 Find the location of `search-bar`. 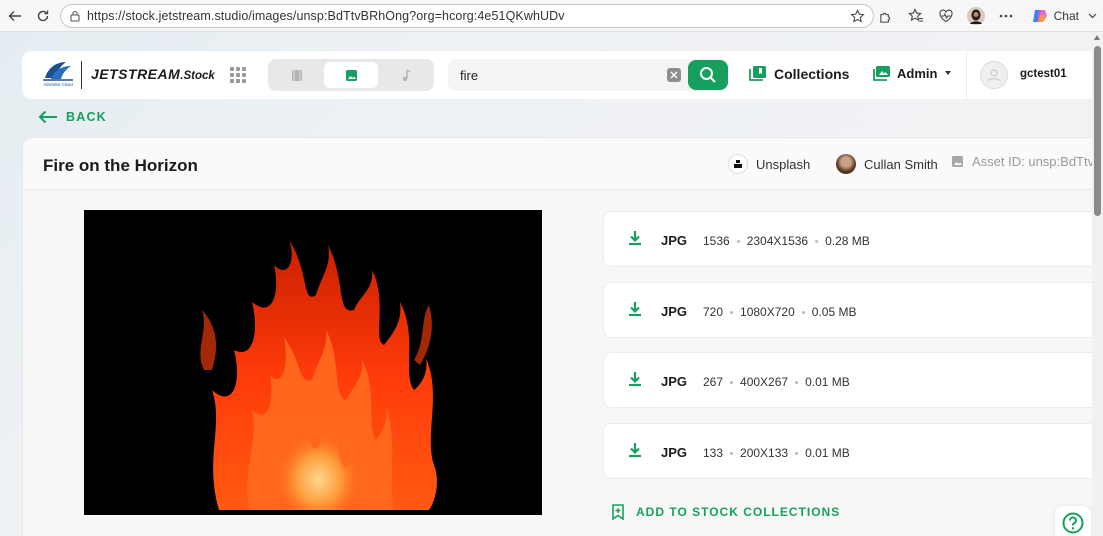

search-bar is located at coordinates (588, 75).